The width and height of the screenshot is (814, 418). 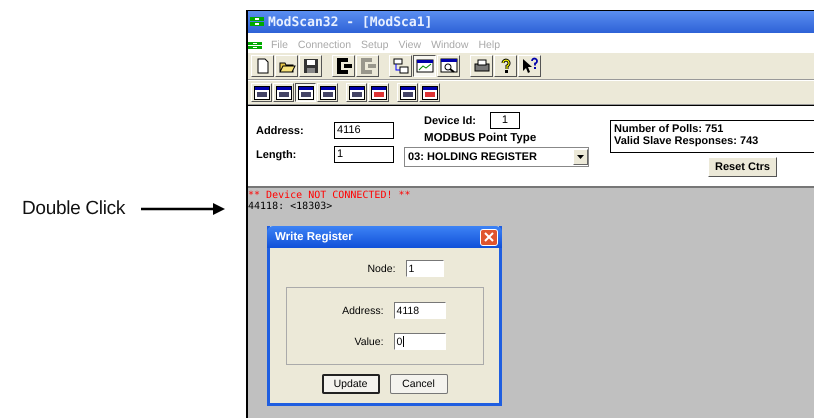 I want to click on stats-line: Number of Polls: 751, so click(x=669, y=129).